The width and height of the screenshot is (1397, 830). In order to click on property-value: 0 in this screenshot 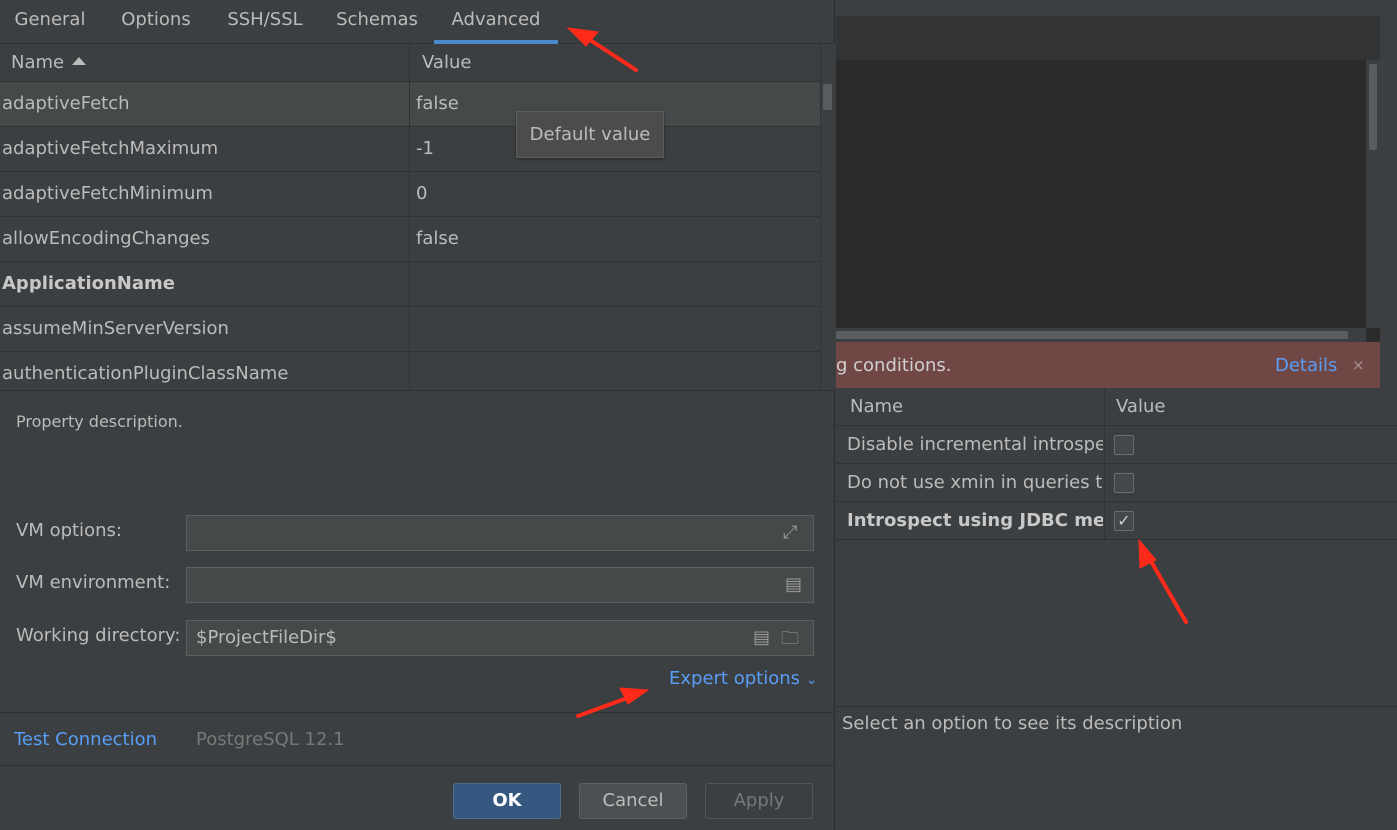, I will do `click(615, 194)`.